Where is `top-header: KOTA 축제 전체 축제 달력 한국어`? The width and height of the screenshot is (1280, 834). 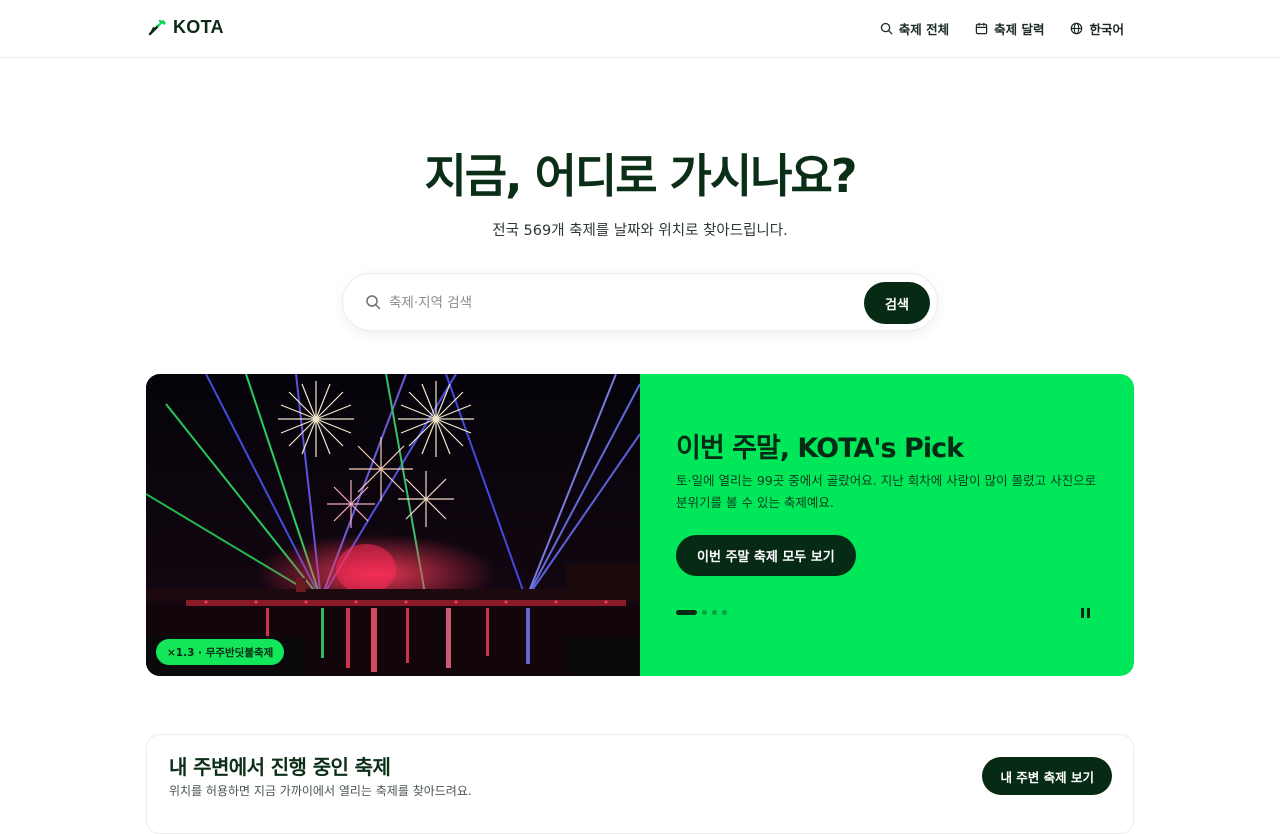 top-header: KOTA 축제 전체 축제 달력 한국어 is located at coordinates (640, 29).